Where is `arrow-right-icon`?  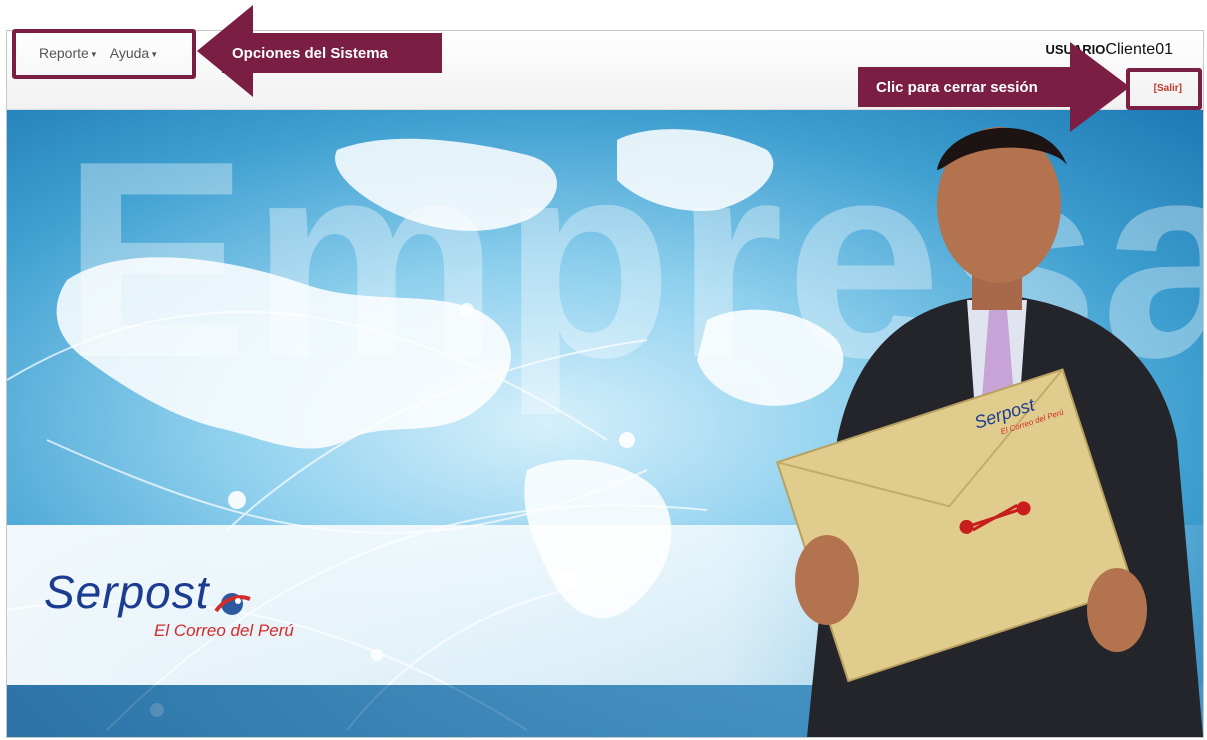
arrow-right-icon is located at coordinates (1100, 87).